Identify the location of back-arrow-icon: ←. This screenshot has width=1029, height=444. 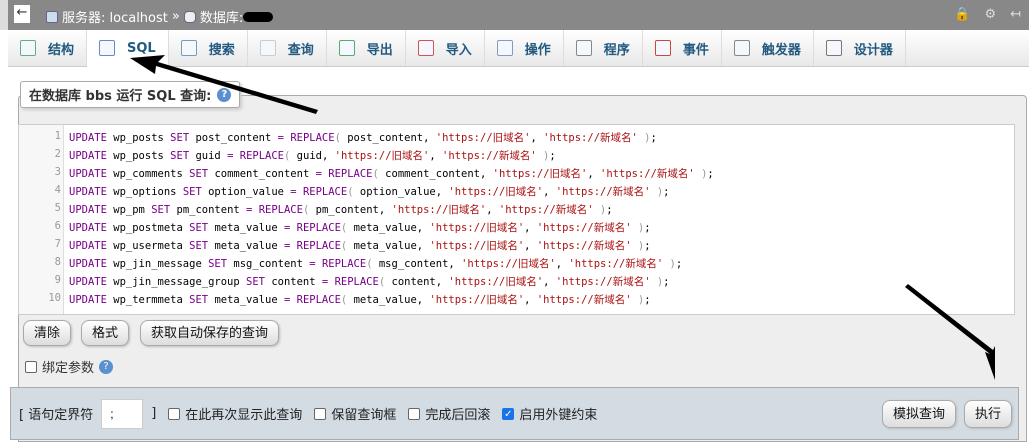
(22, 14).